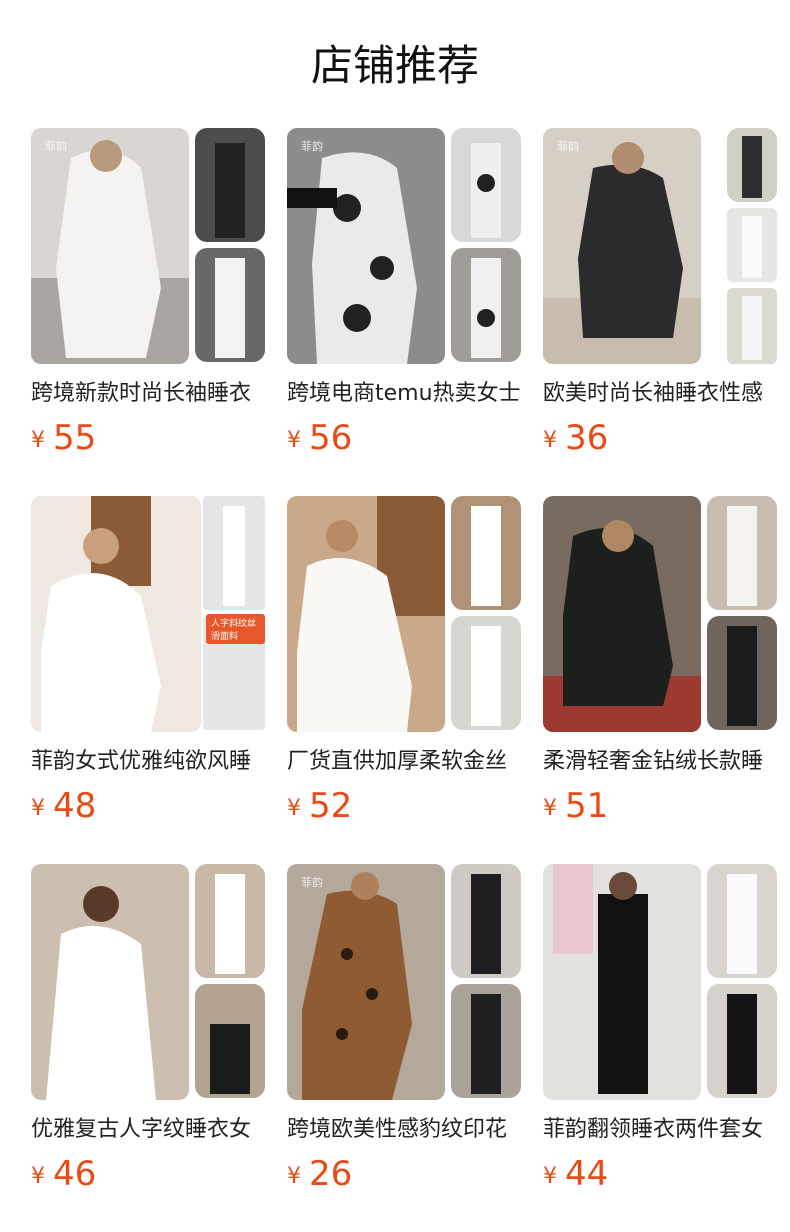 This screenshot has width=790, height=1232. Describe the element at coordinates (661, 762) in the screenshot. I see `product-name: 柔滑轻奢金钻绒长款睡` at that location.